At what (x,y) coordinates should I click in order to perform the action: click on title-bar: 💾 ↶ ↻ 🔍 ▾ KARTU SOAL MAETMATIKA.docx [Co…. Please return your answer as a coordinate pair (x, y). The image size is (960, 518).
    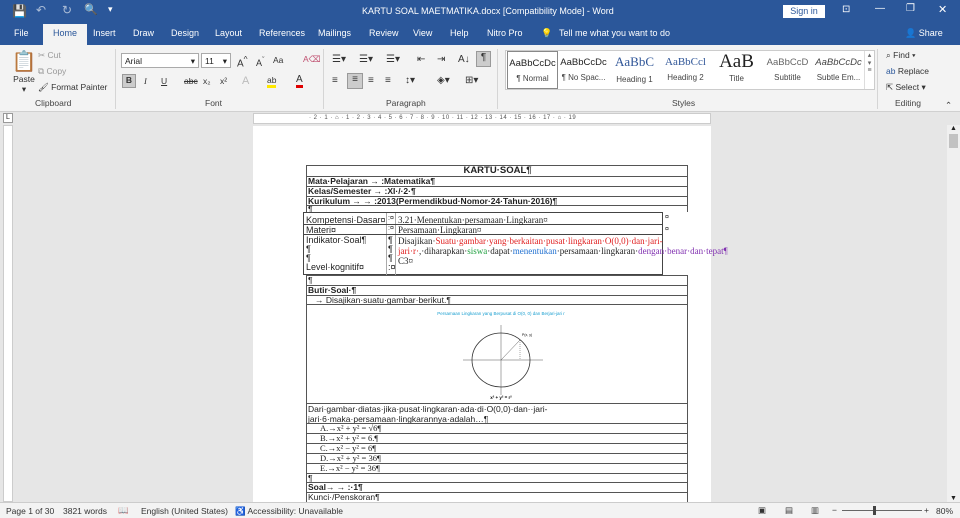
    Looking at the image, I should click on (480, 11).